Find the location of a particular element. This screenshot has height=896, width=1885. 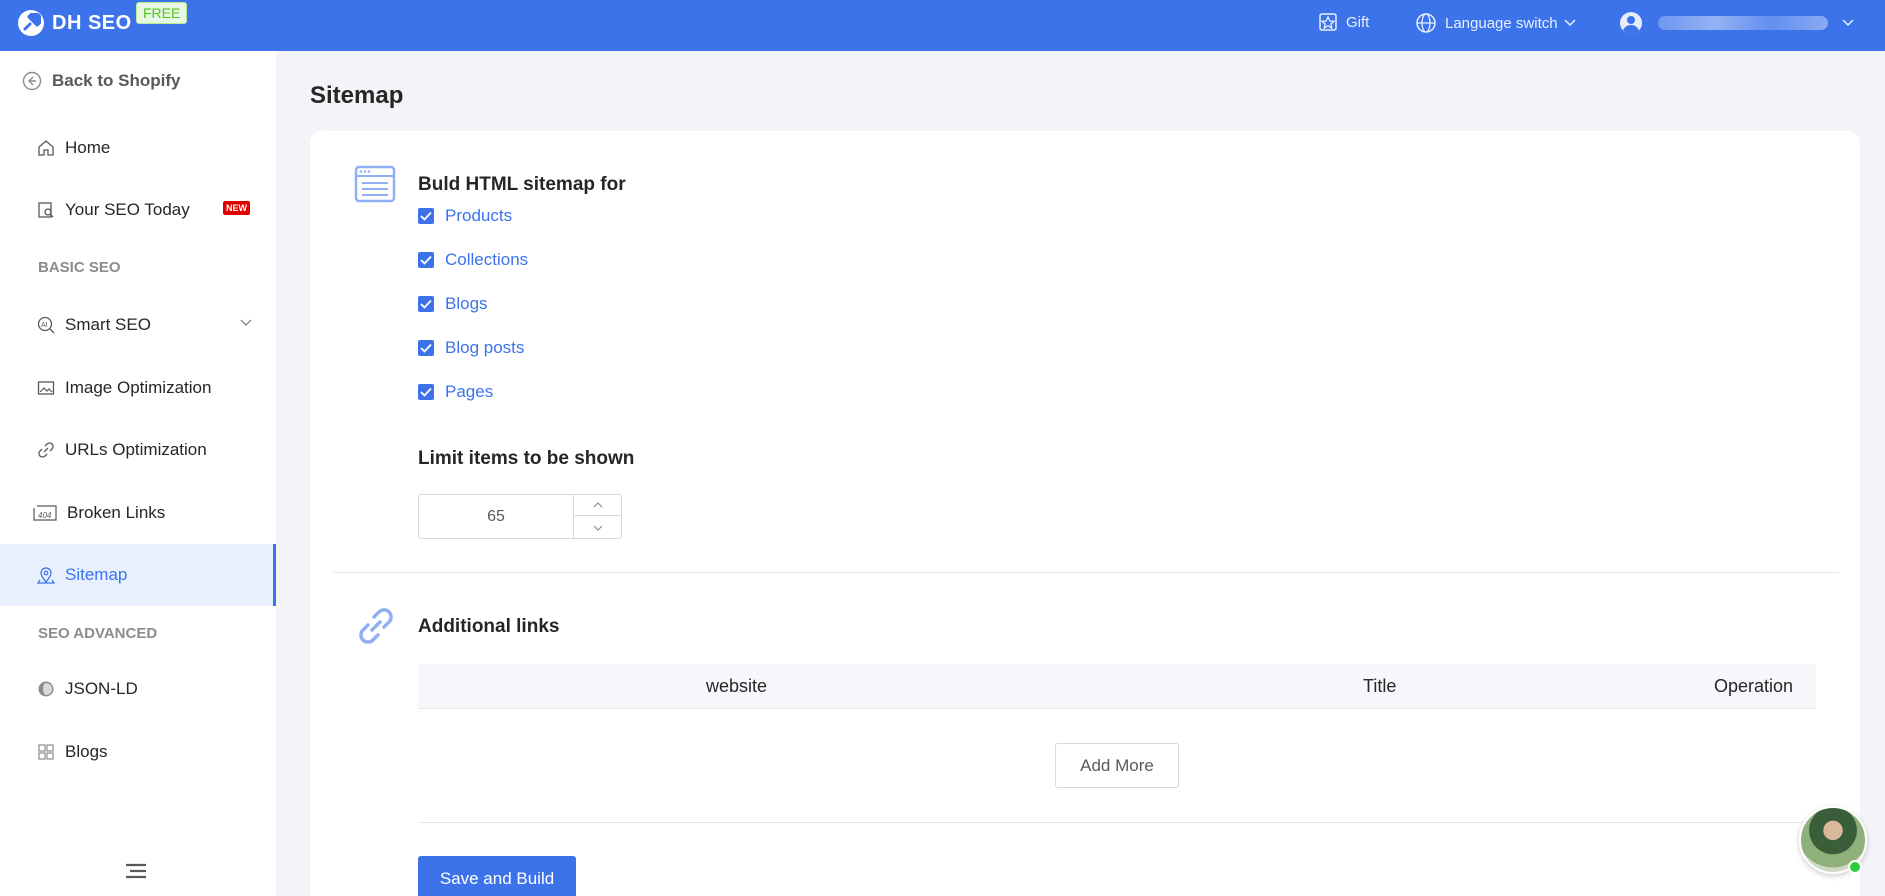

user-menu is located at coordinates (1737, 23).